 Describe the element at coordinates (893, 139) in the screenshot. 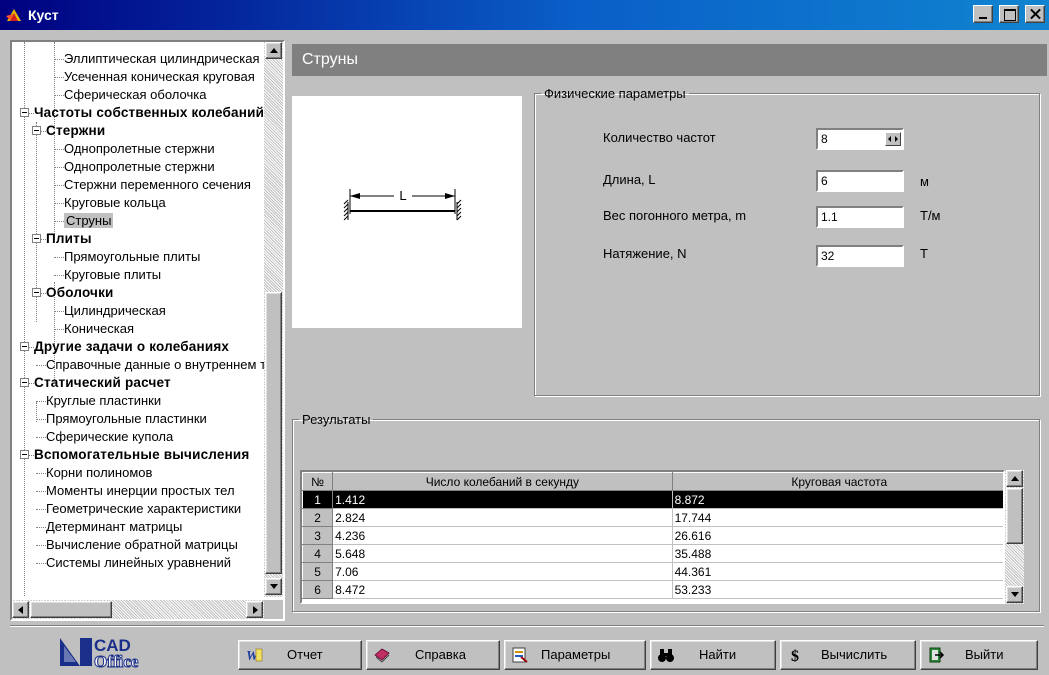

I see `spinner-arrows-icon` at that location.